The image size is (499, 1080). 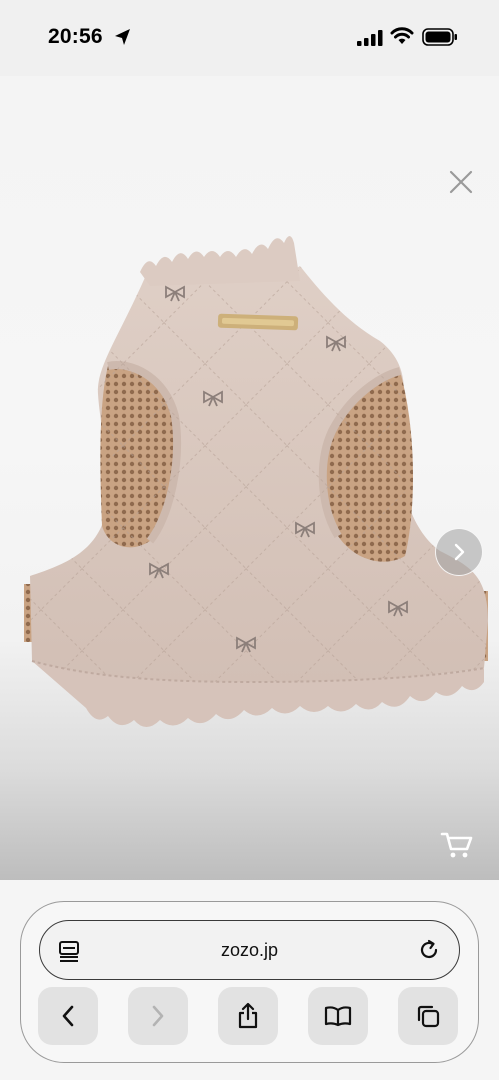 I want to click on close-icon, so click(x=461, y=182).